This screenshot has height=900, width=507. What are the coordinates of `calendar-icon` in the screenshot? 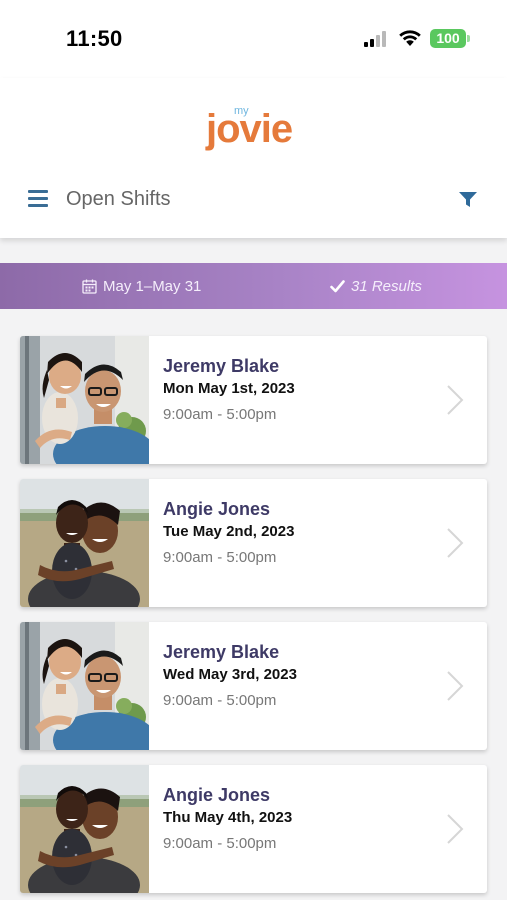 It's located at (89, 286).